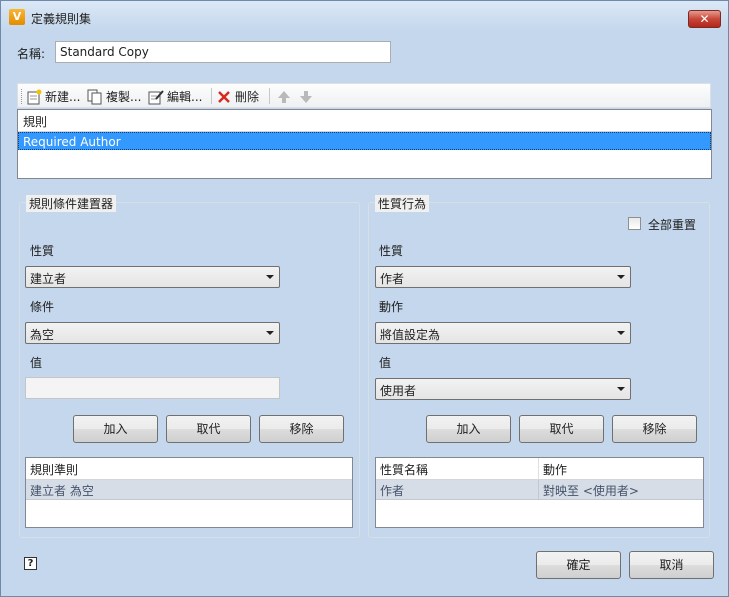 The image size is (729, 597). Describe the element at coordinates (578, 565) in the screenshot. I see `ok-button: 確定` at that location.